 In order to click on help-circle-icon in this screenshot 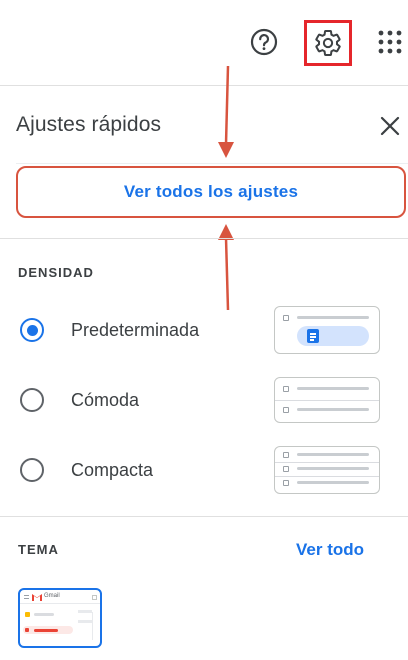, I will do `click(264, 42)`.